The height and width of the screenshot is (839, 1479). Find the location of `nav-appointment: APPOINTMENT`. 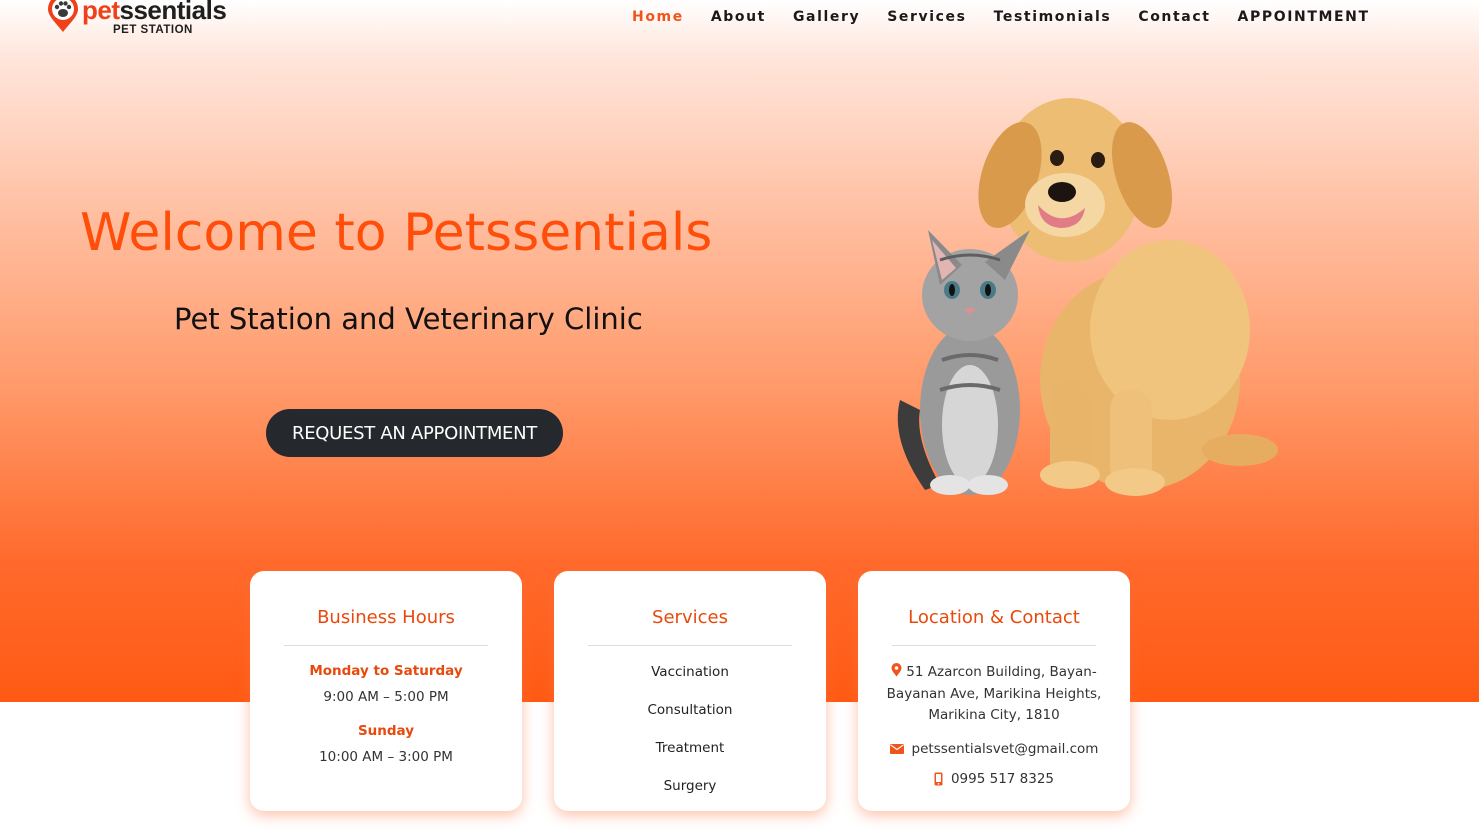

nav-appointment: APPOINTMENT is located at coordinates (1304, 17).